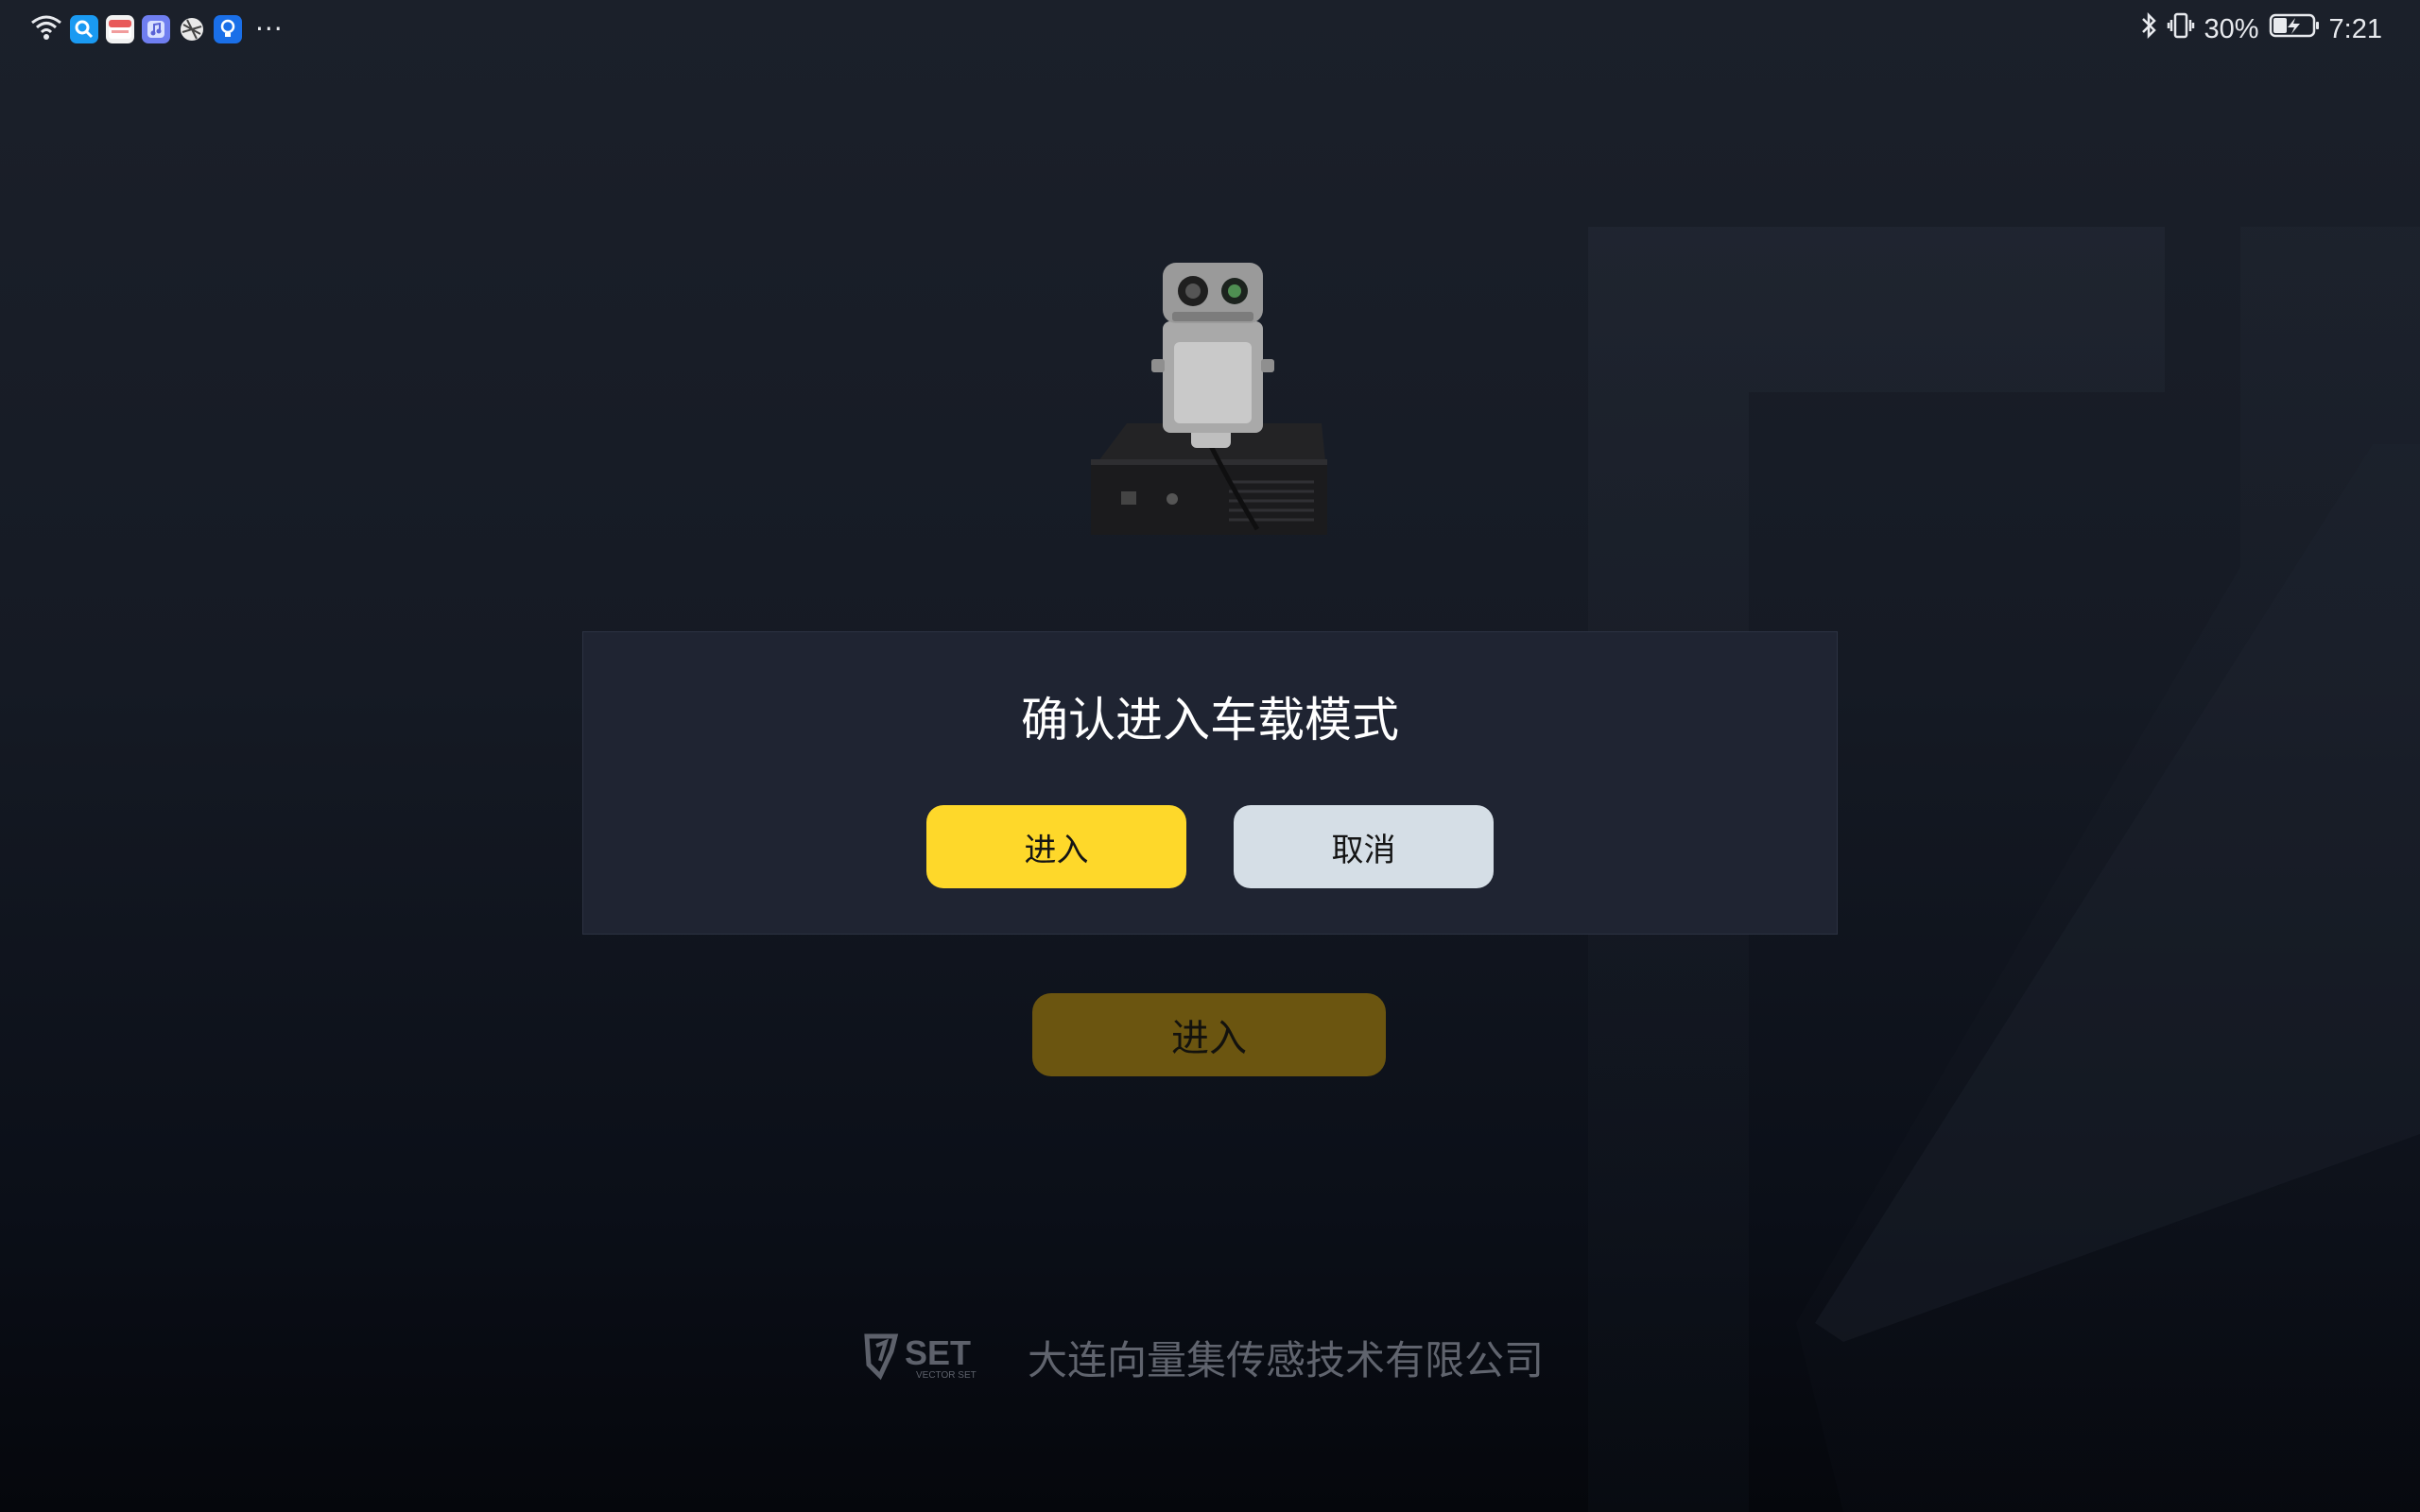 This screenshot has width=2420, height=1512. I want to click on status-bar-right: 30% 7:21, so click(2261, 29).